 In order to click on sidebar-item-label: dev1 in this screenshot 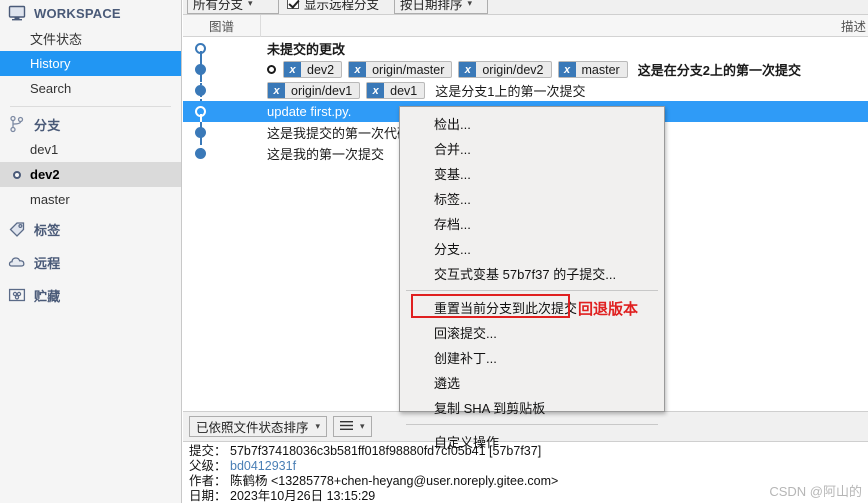, I will do `click(44, 149)`.